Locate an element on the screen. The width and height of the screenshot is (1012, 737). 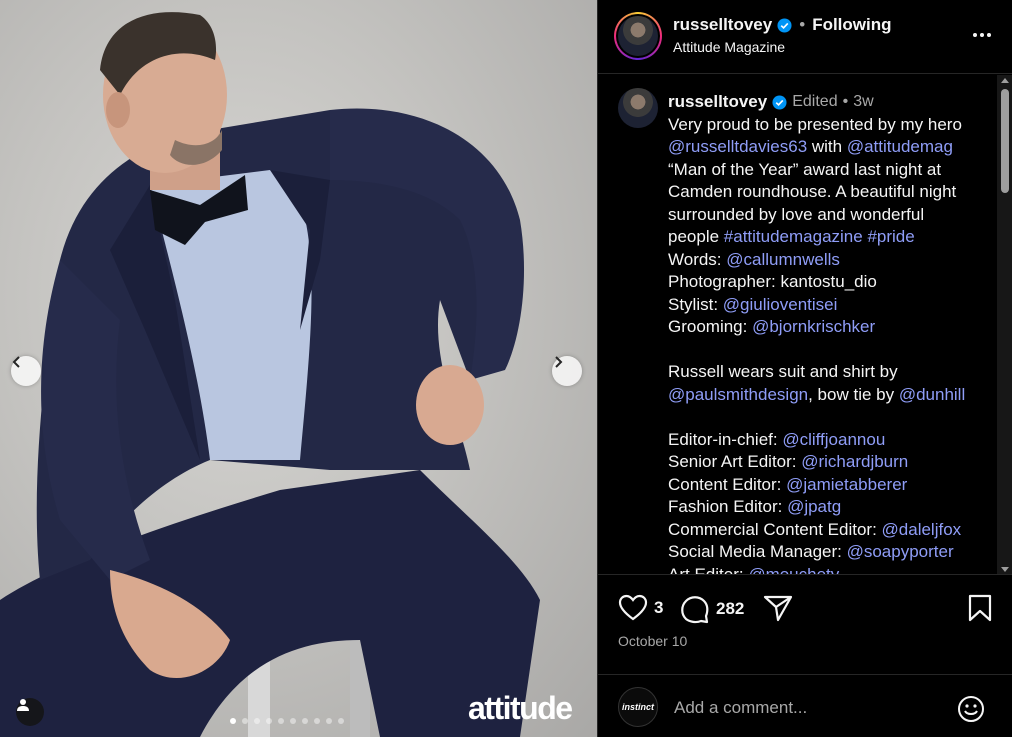
heart-icon is located at coordinates (633, 607).